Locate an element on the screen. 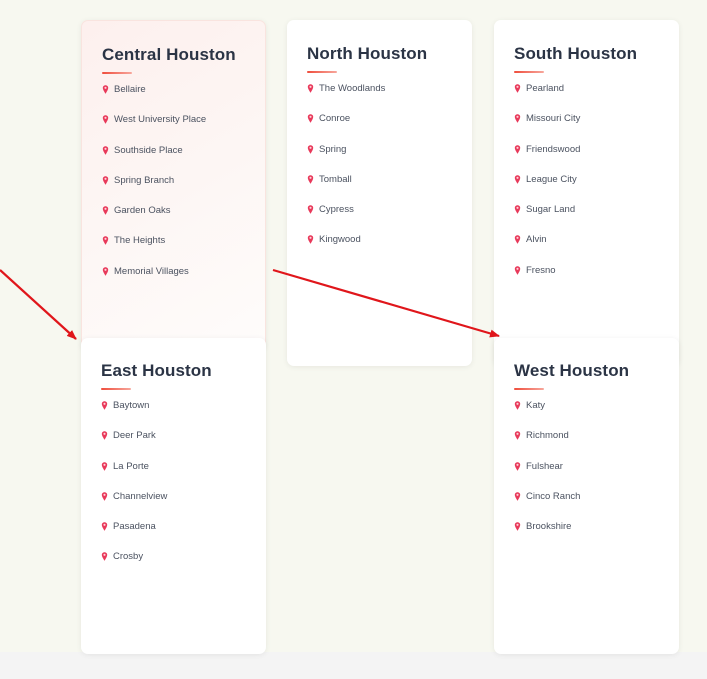 This screenshot has width=707, height=679. location-label: The Woodlands is located at coordinates (352, 88).